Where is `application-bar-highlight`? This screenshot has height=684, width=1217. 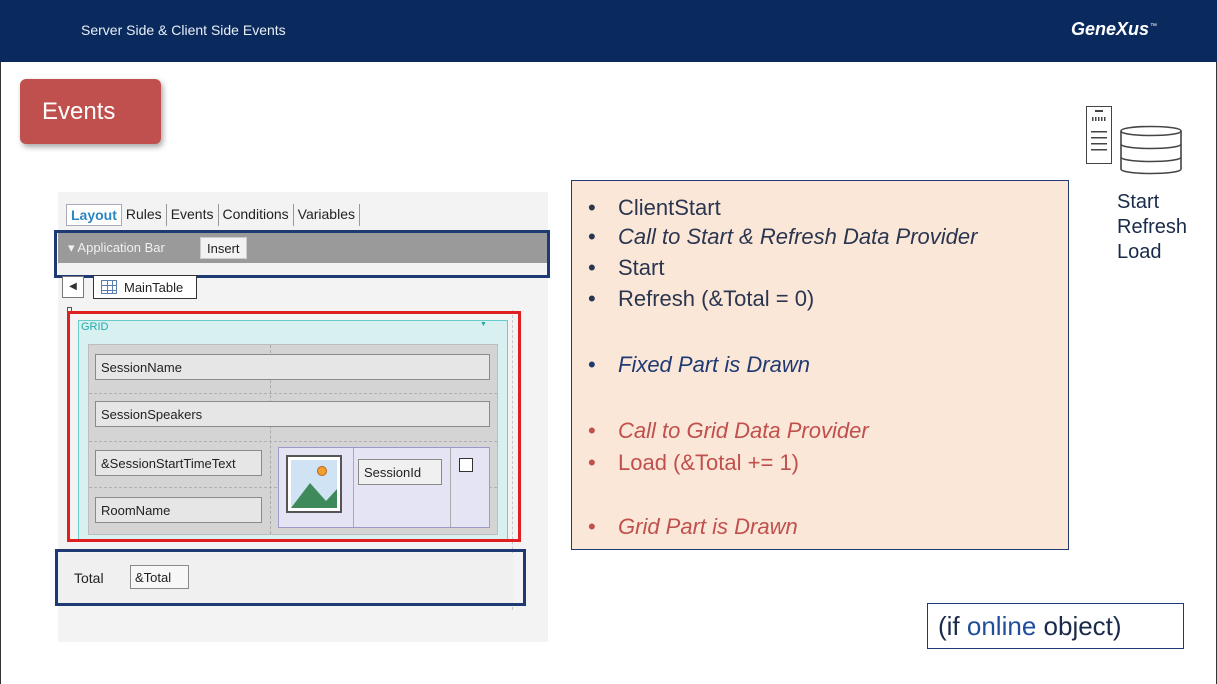 application-bar-highlight is located at coordinates (302, 254).